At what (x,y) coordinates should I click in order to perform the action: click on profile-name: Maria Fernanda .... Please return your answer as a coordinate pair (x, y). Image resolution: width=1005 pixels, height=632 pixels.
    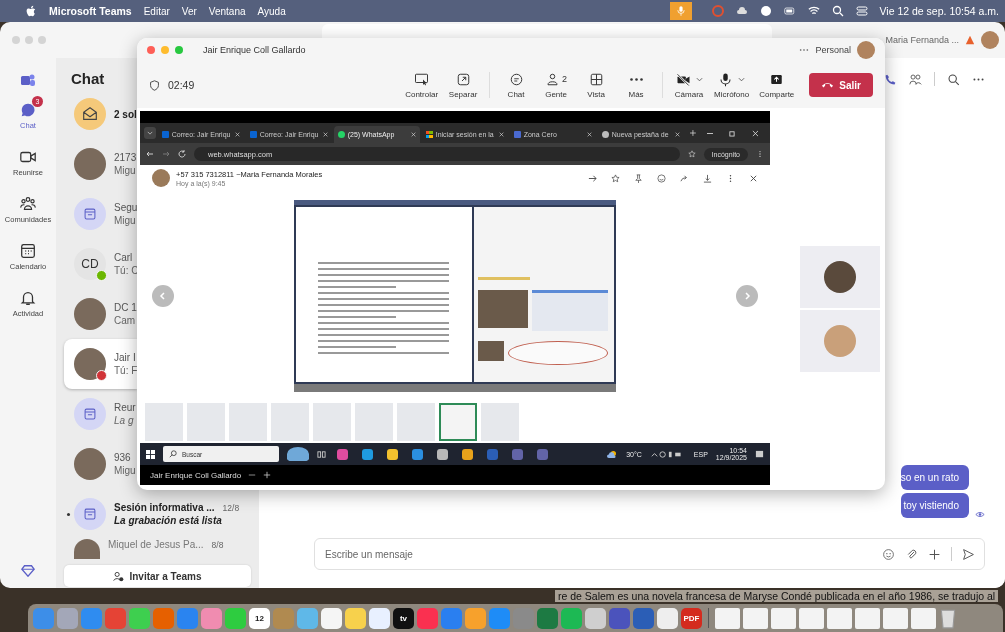
    Looking at the image, I should click on (922, 40).